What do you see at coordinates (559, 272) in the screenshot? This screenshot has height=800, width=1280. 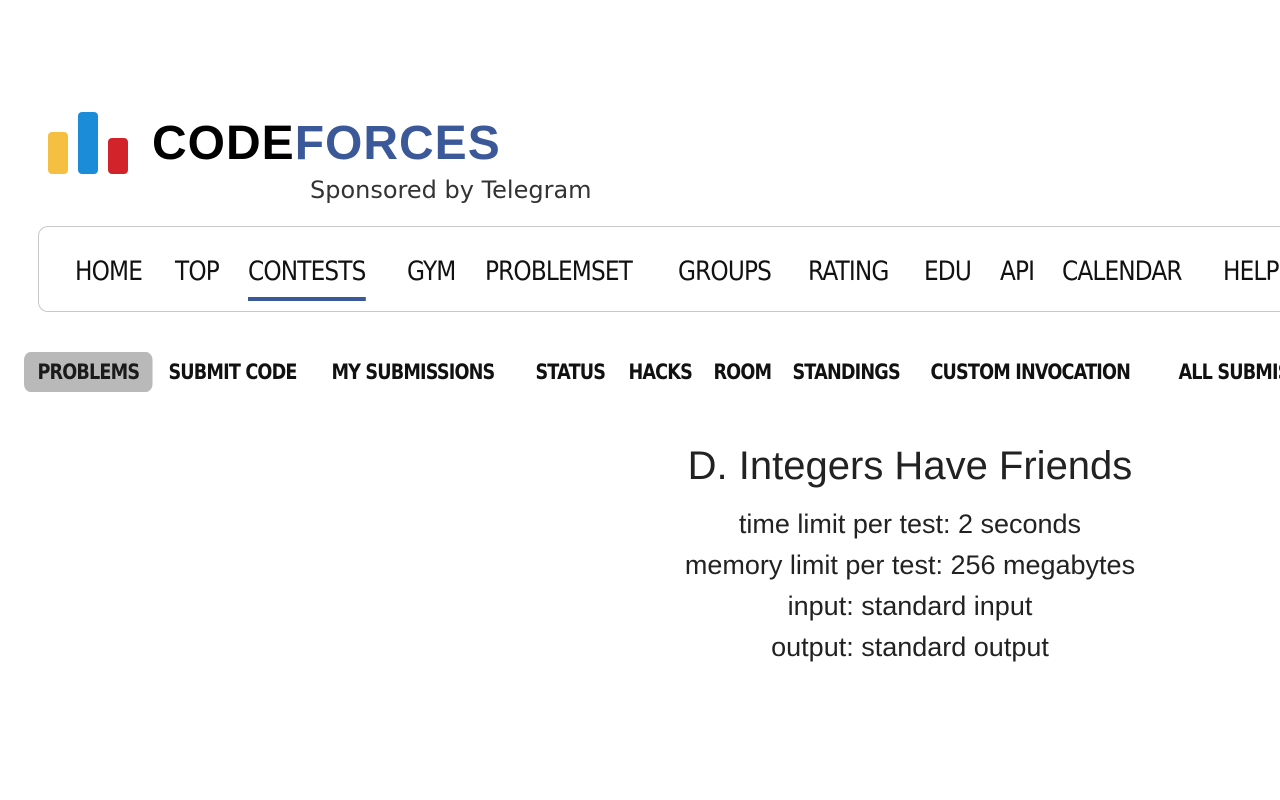 I see `nav-item-problemset: PROBLEMSET` at bounding box center [559, 272].